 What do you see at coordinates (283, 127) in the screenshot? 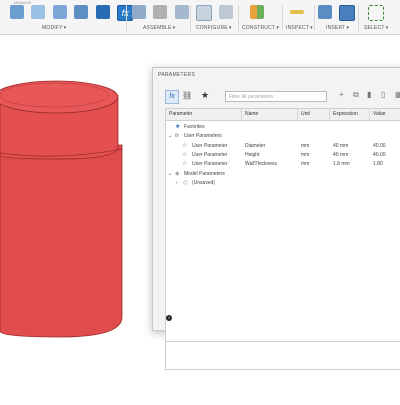
I see `favorites-row: ★ Favorites` at bounding box center [283, 127].